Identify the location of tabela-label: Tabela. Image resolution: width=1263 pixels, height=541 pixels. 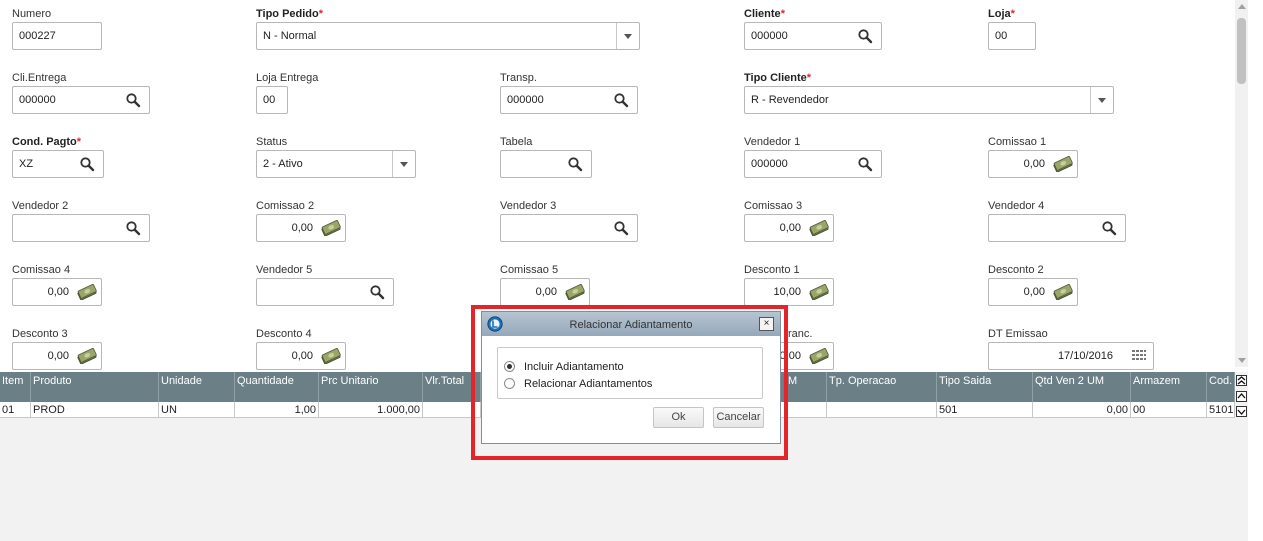
(516, 142).